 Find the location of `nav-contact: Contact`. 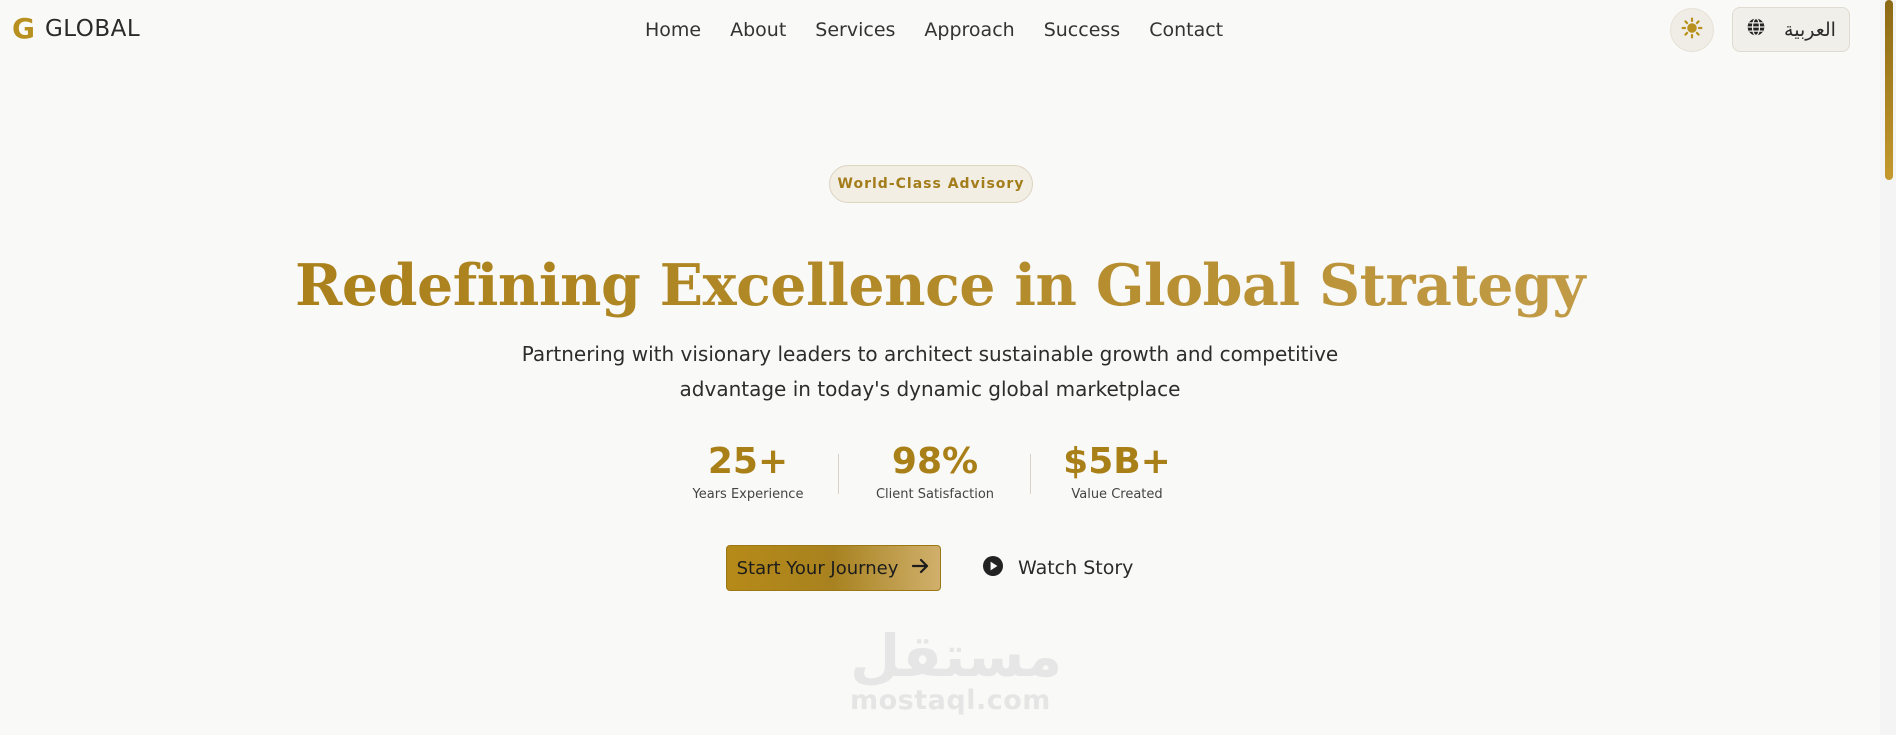

nav-contact: Contact is located at coordinates (1186, 30).